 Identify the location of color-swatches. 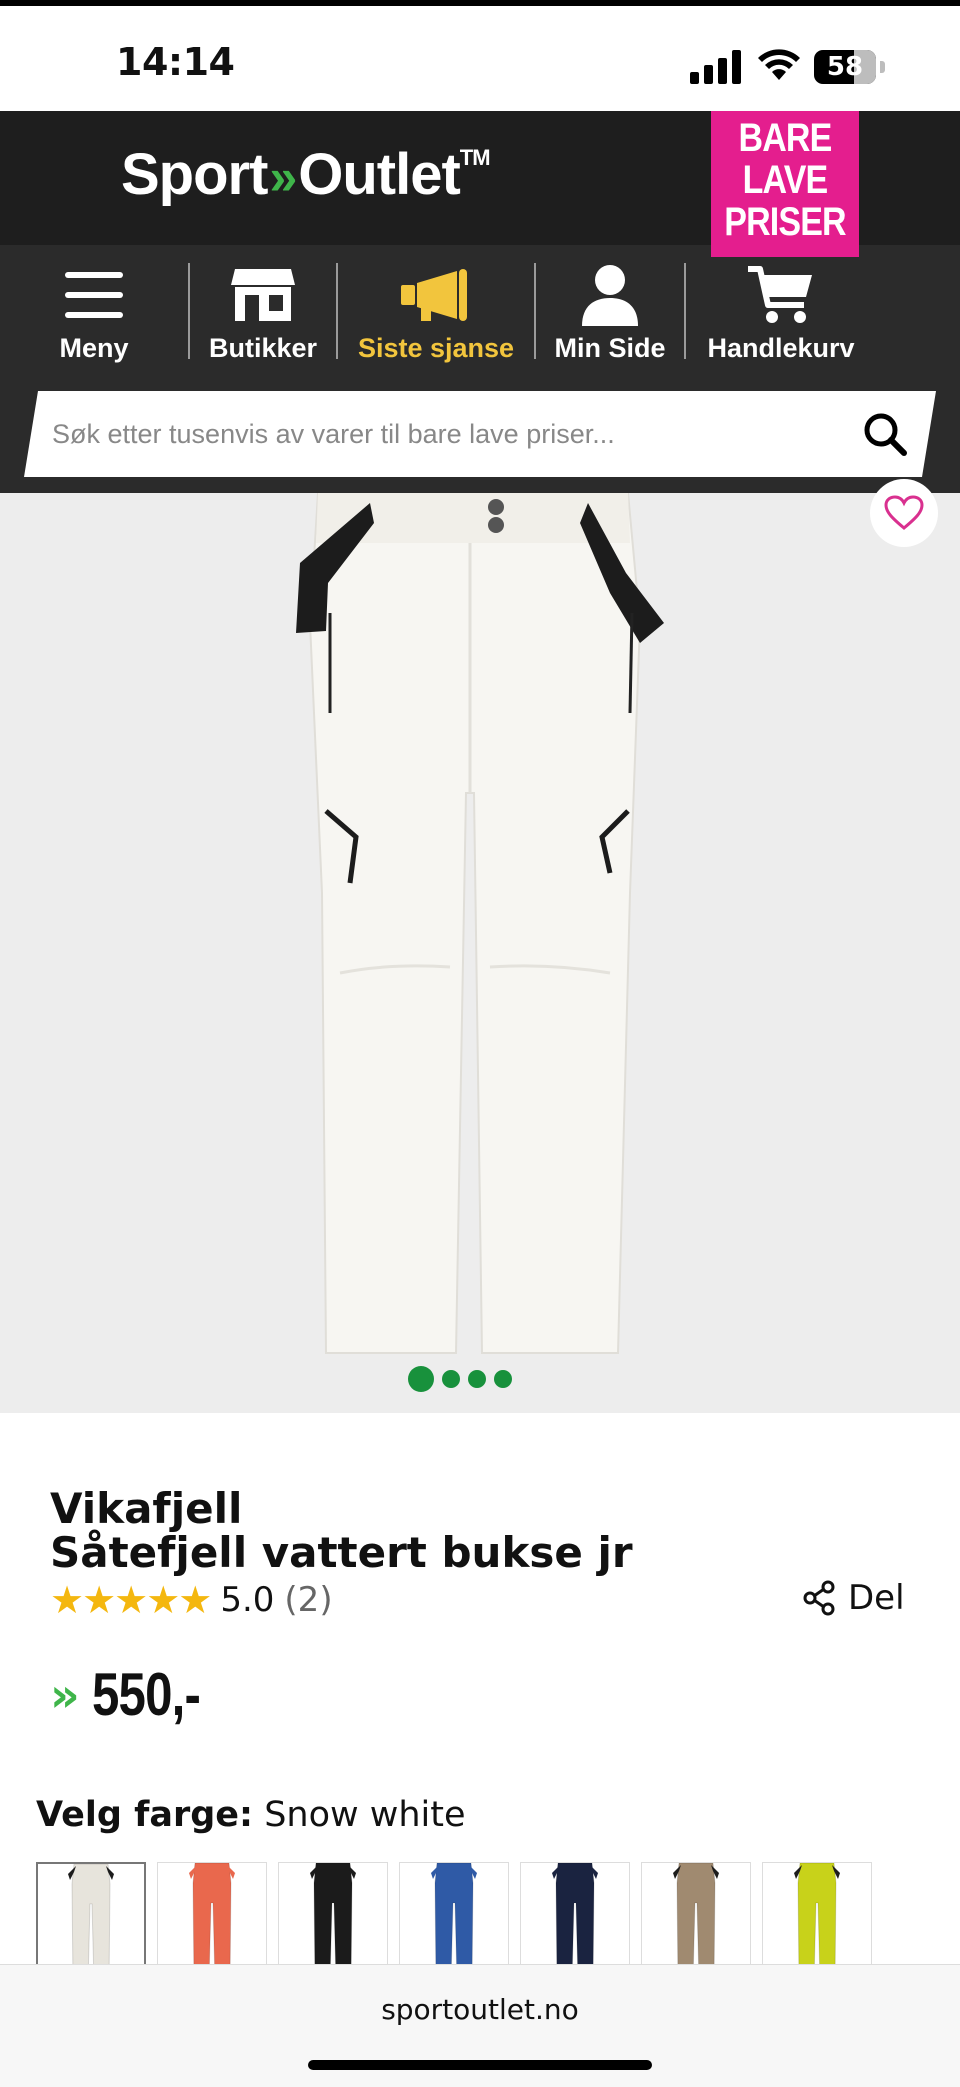
(454, 1921).